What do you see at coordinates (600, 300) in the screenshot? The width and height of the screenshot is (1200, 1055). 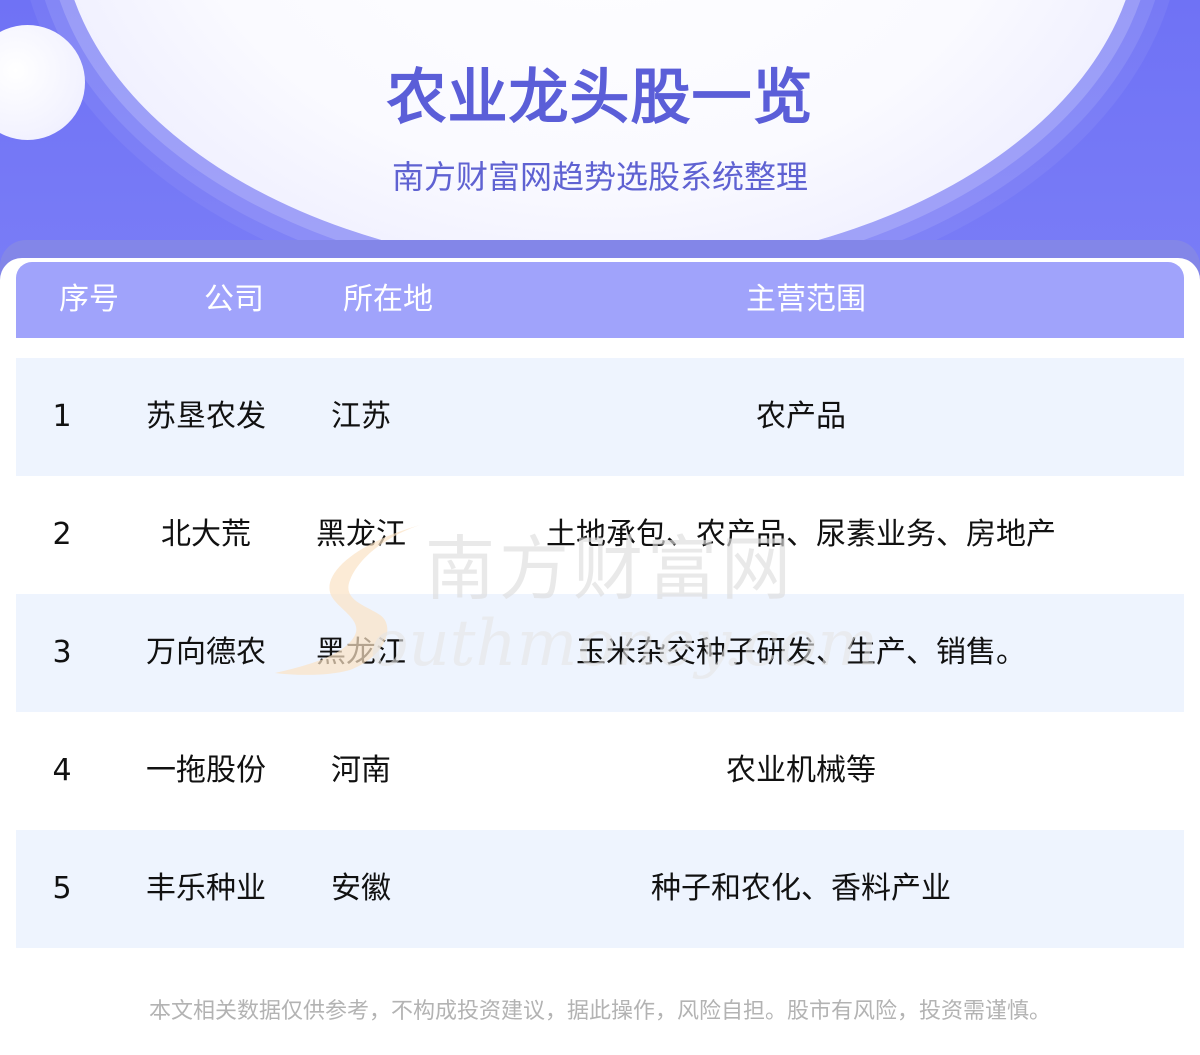 I see `table-header: 序号 公司 所在地 主营范围` at bounding box center [600, 300].